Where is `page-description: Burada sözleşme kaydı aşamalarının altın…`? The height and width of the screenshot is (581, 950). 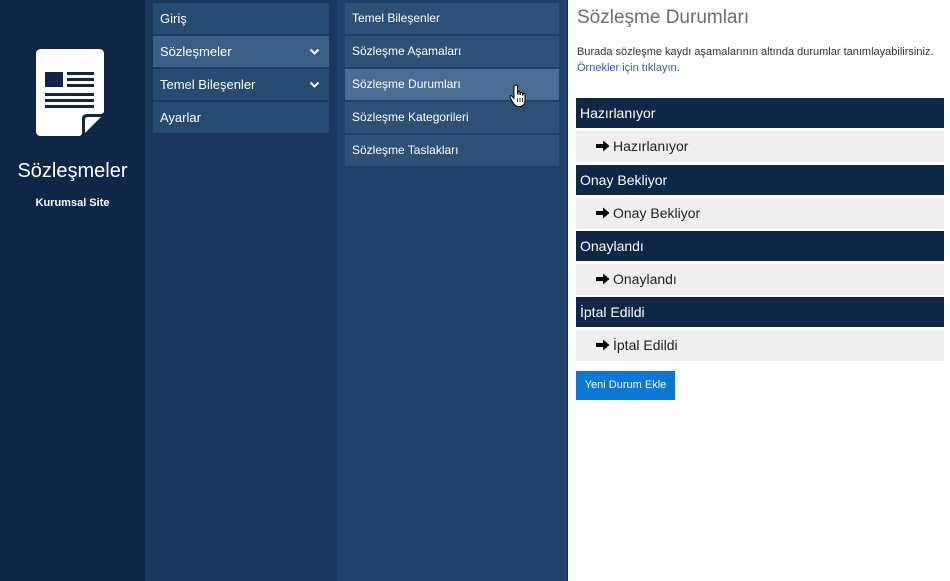
page-description: Burada sözleşme kaydı aşamalarının altın… is located at coordinates (755, 52).